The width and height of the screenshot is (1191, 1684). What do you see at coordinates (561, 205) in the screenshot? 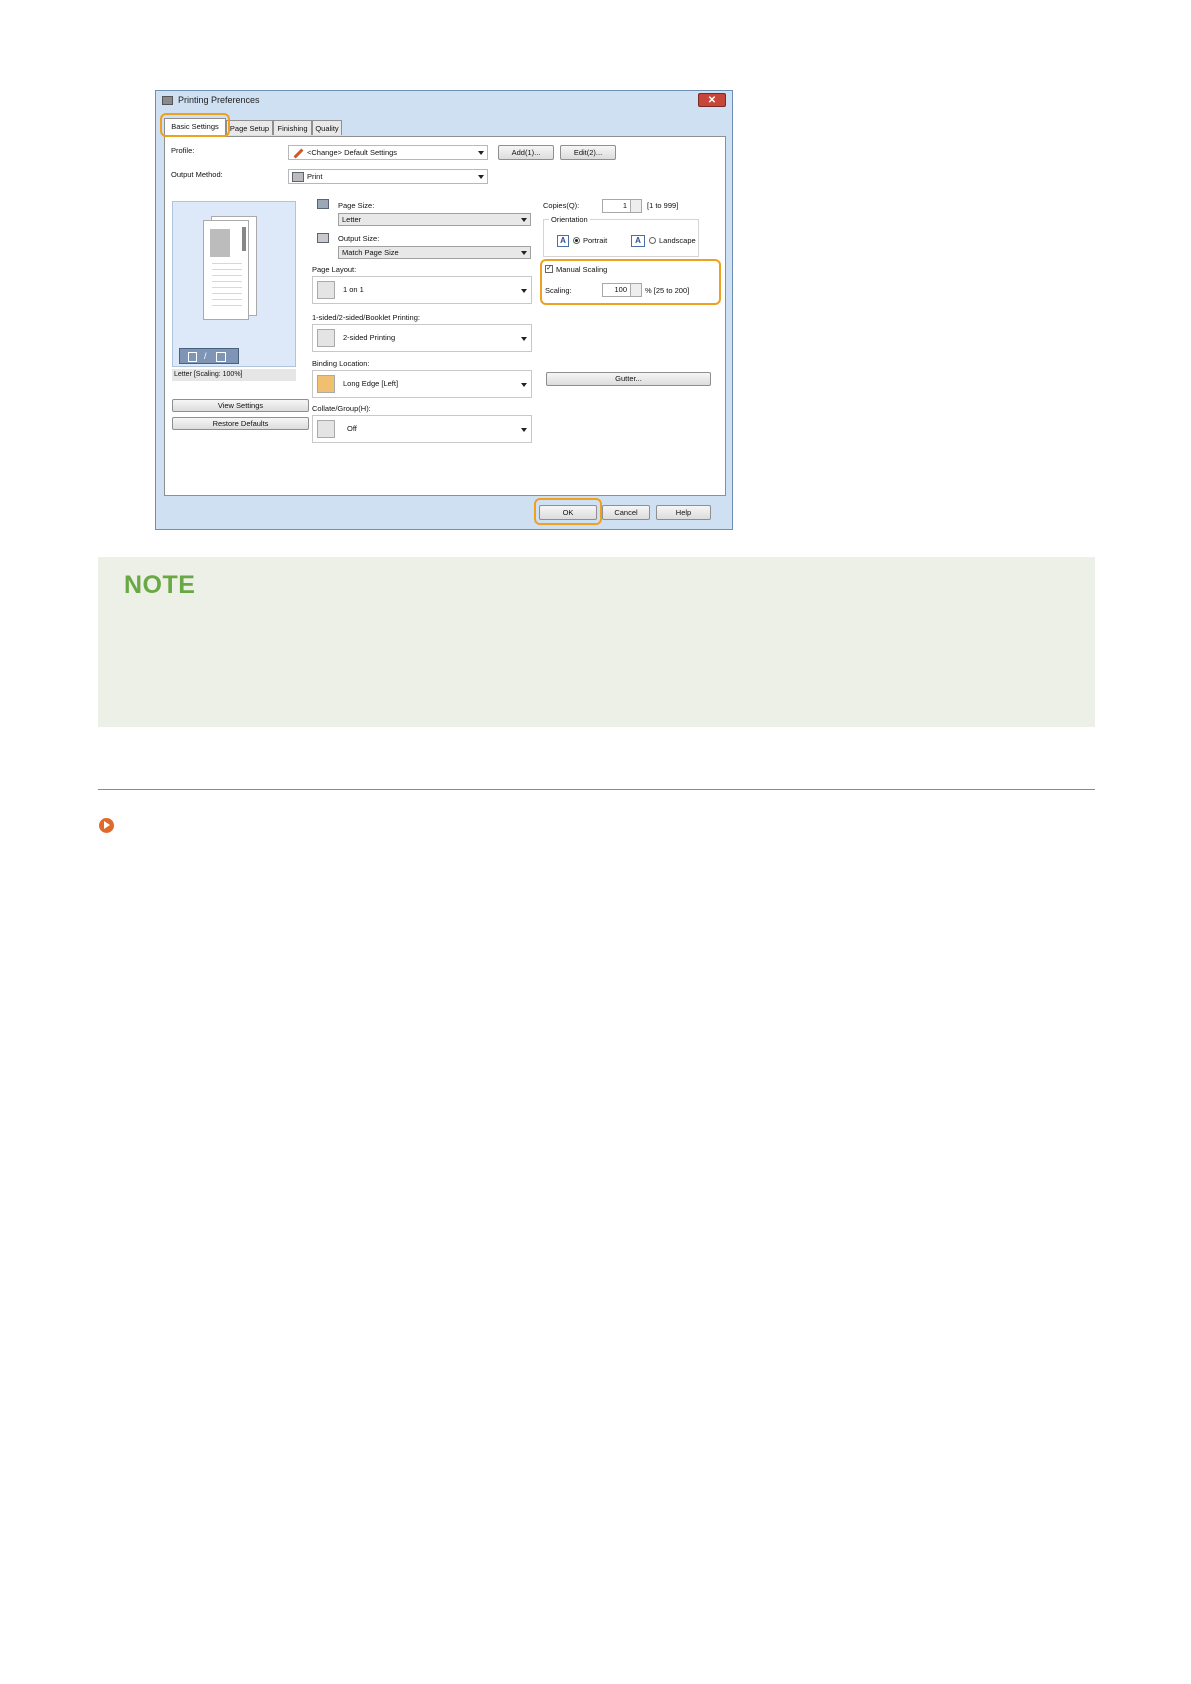
I see `copies-label: Copies(Q):` at bounding box center [561, 205].